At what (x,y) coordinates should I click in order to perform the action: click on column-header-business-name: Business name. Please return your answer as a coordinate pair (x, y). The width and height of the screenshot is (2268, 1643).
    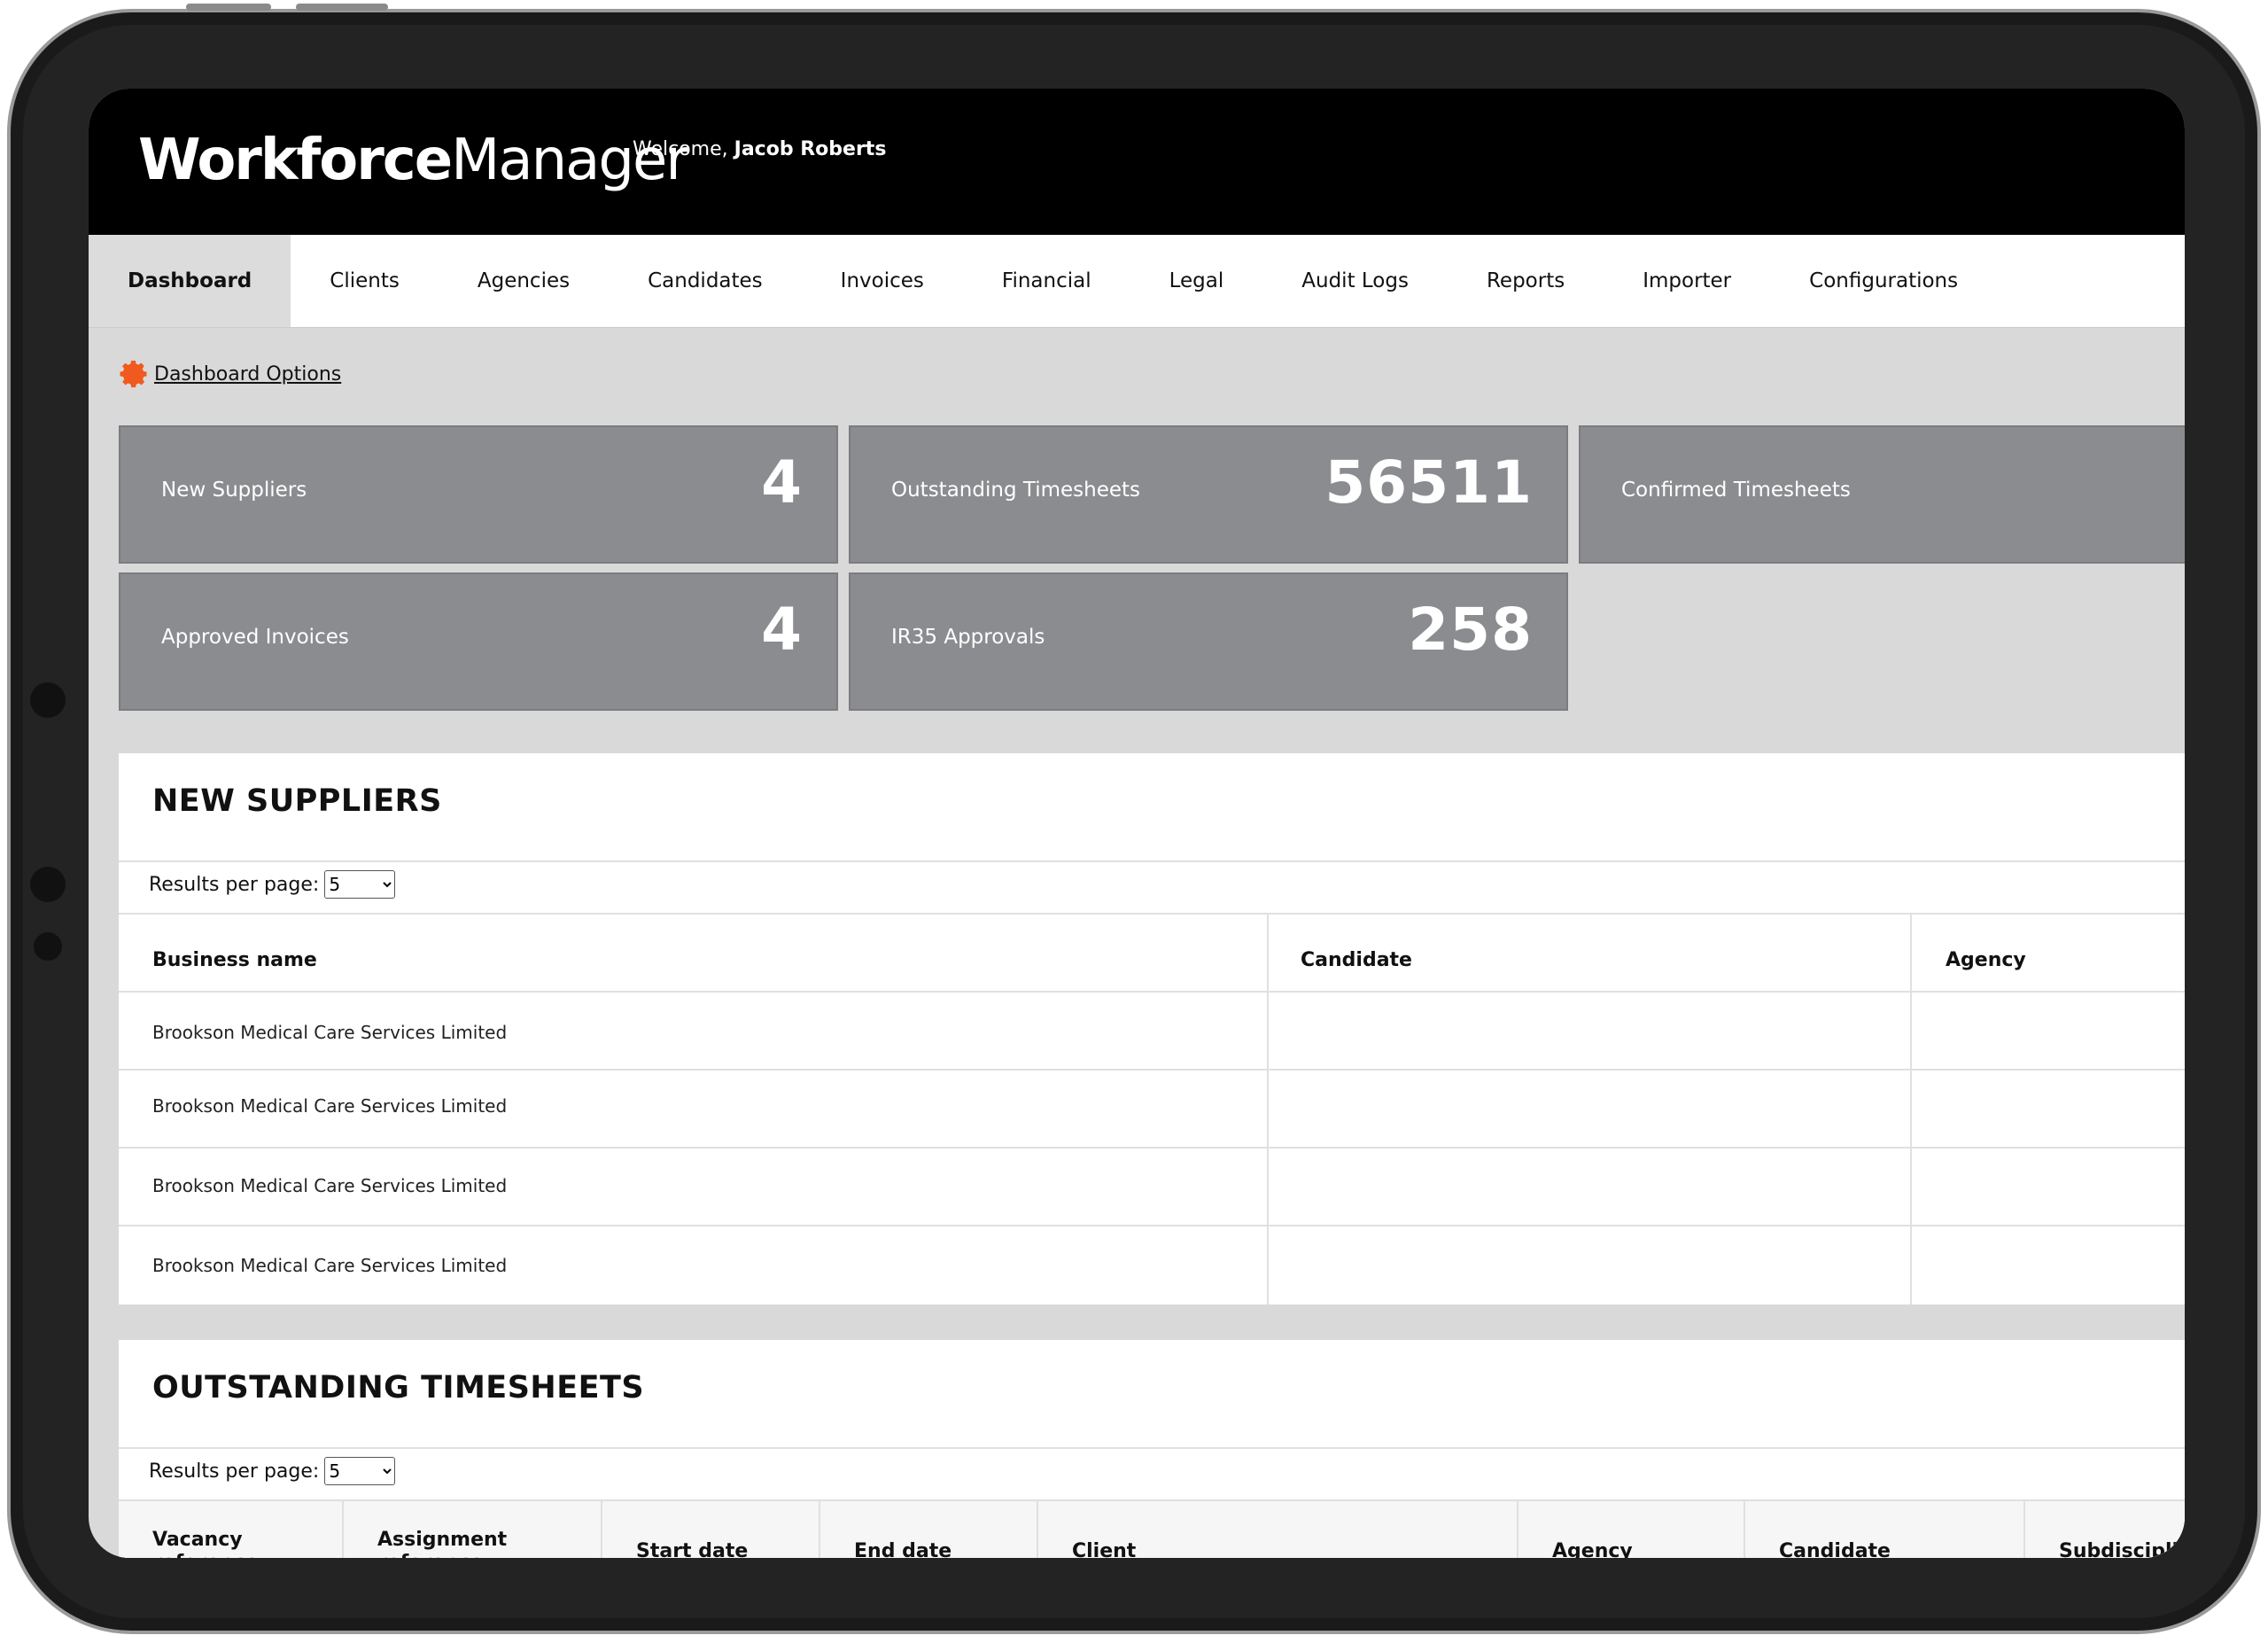
    Looking at the image, I should click on (234, 960).